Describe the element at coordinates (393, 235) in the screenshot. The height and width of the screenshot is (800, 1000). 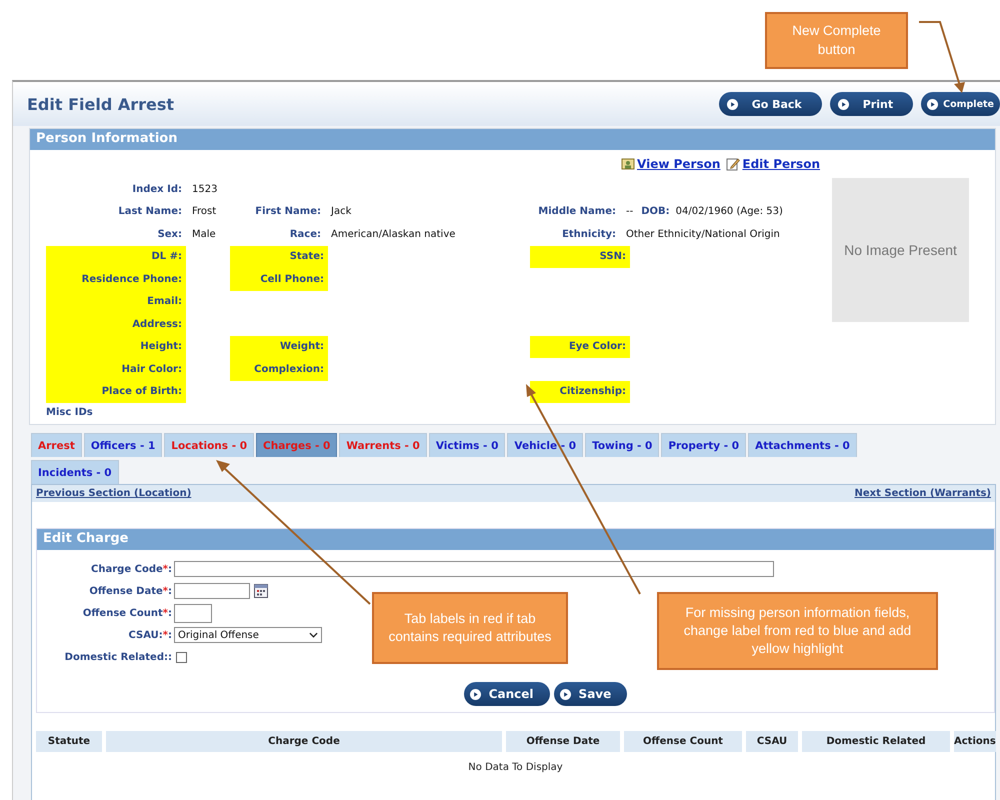
I see `field-value: American/Alaskan native` at that location.